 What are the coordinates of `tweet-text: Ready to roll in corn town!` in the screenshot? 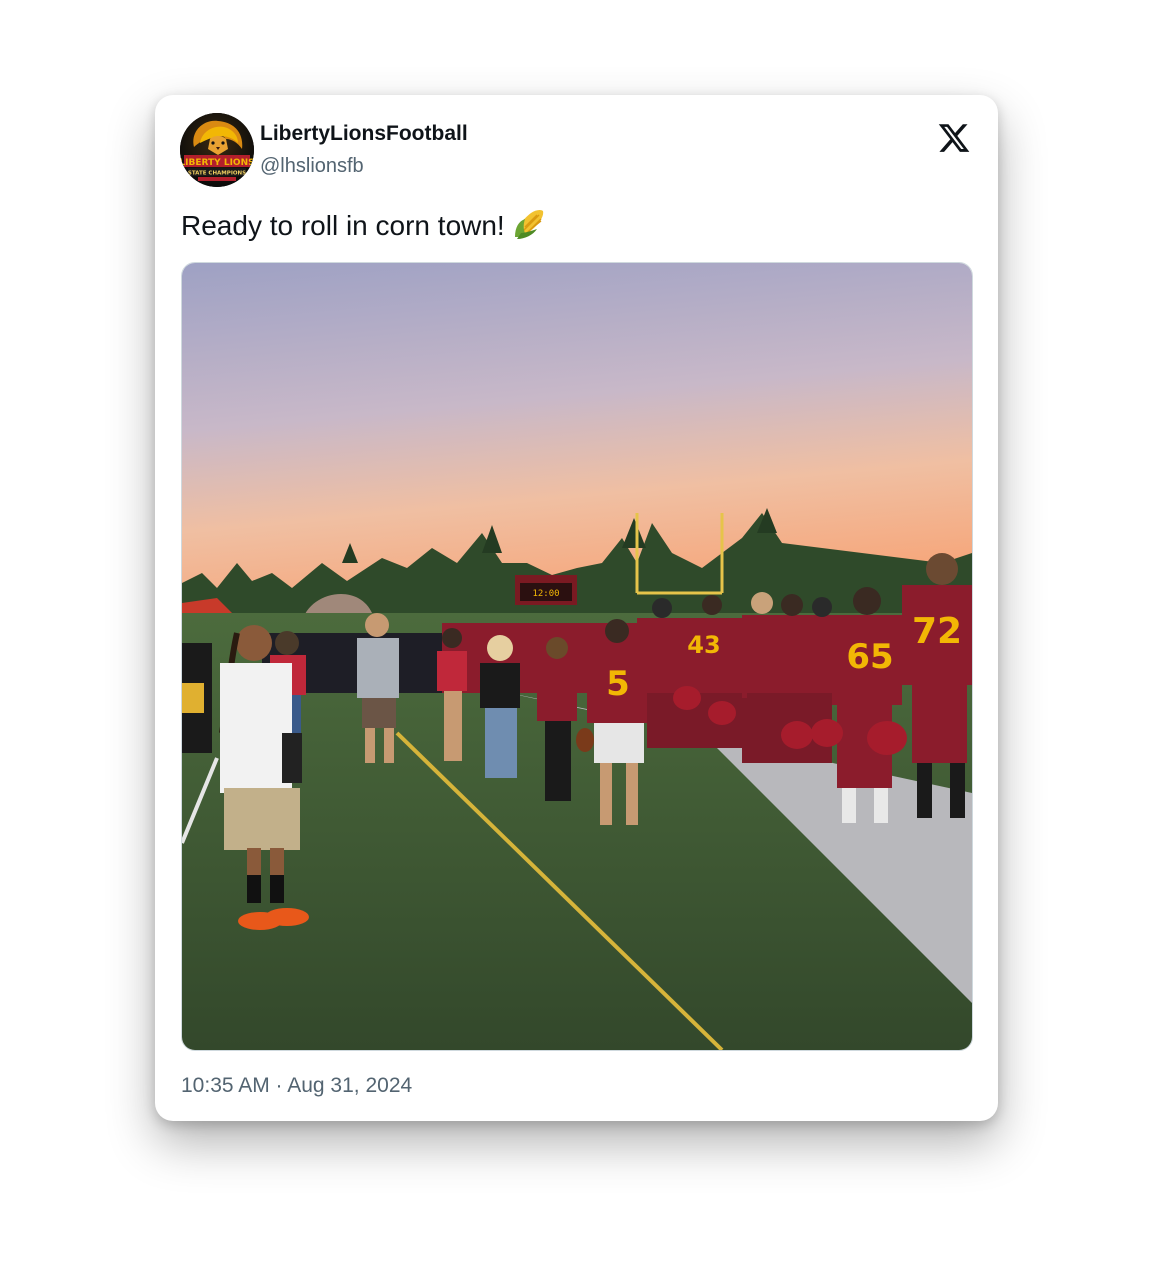 It's located at (364, 228).